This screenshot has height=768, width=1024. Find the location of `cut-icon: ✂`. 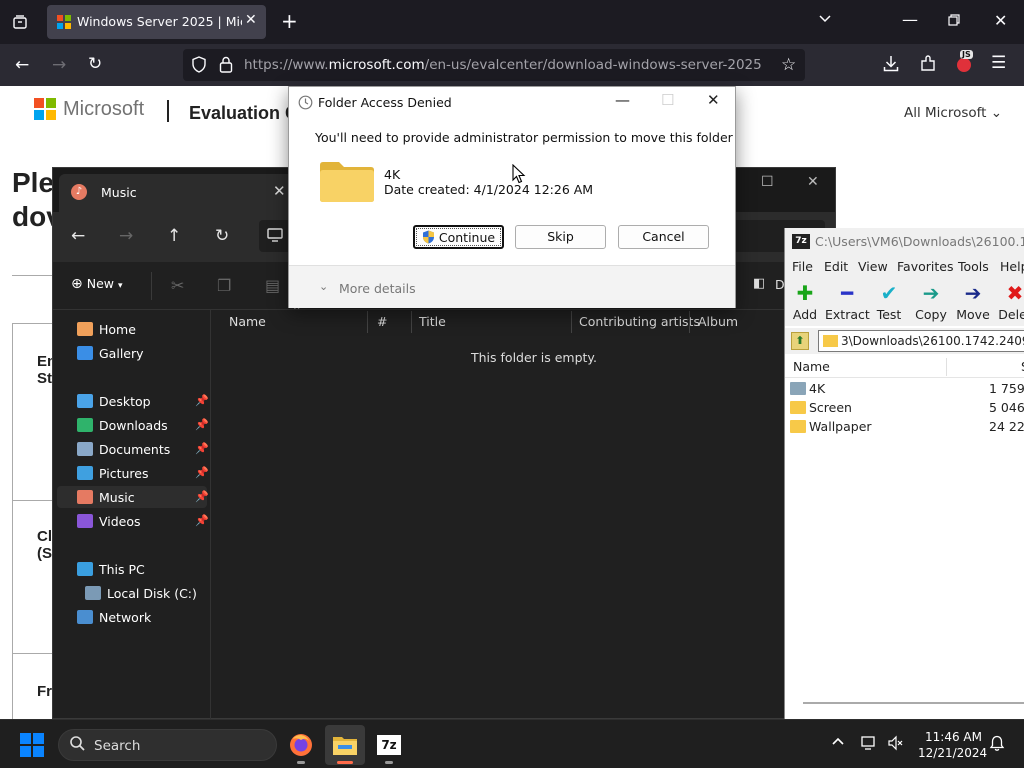

cut-icon: ✂ is located at coordinates (177, 285).